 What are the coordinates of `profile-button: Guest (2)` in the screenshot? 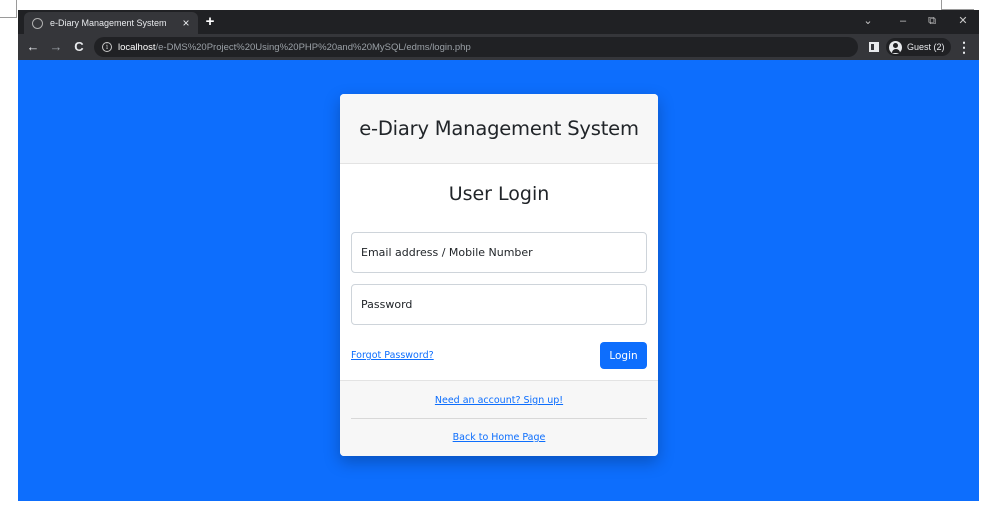 It's located at (918, 47).